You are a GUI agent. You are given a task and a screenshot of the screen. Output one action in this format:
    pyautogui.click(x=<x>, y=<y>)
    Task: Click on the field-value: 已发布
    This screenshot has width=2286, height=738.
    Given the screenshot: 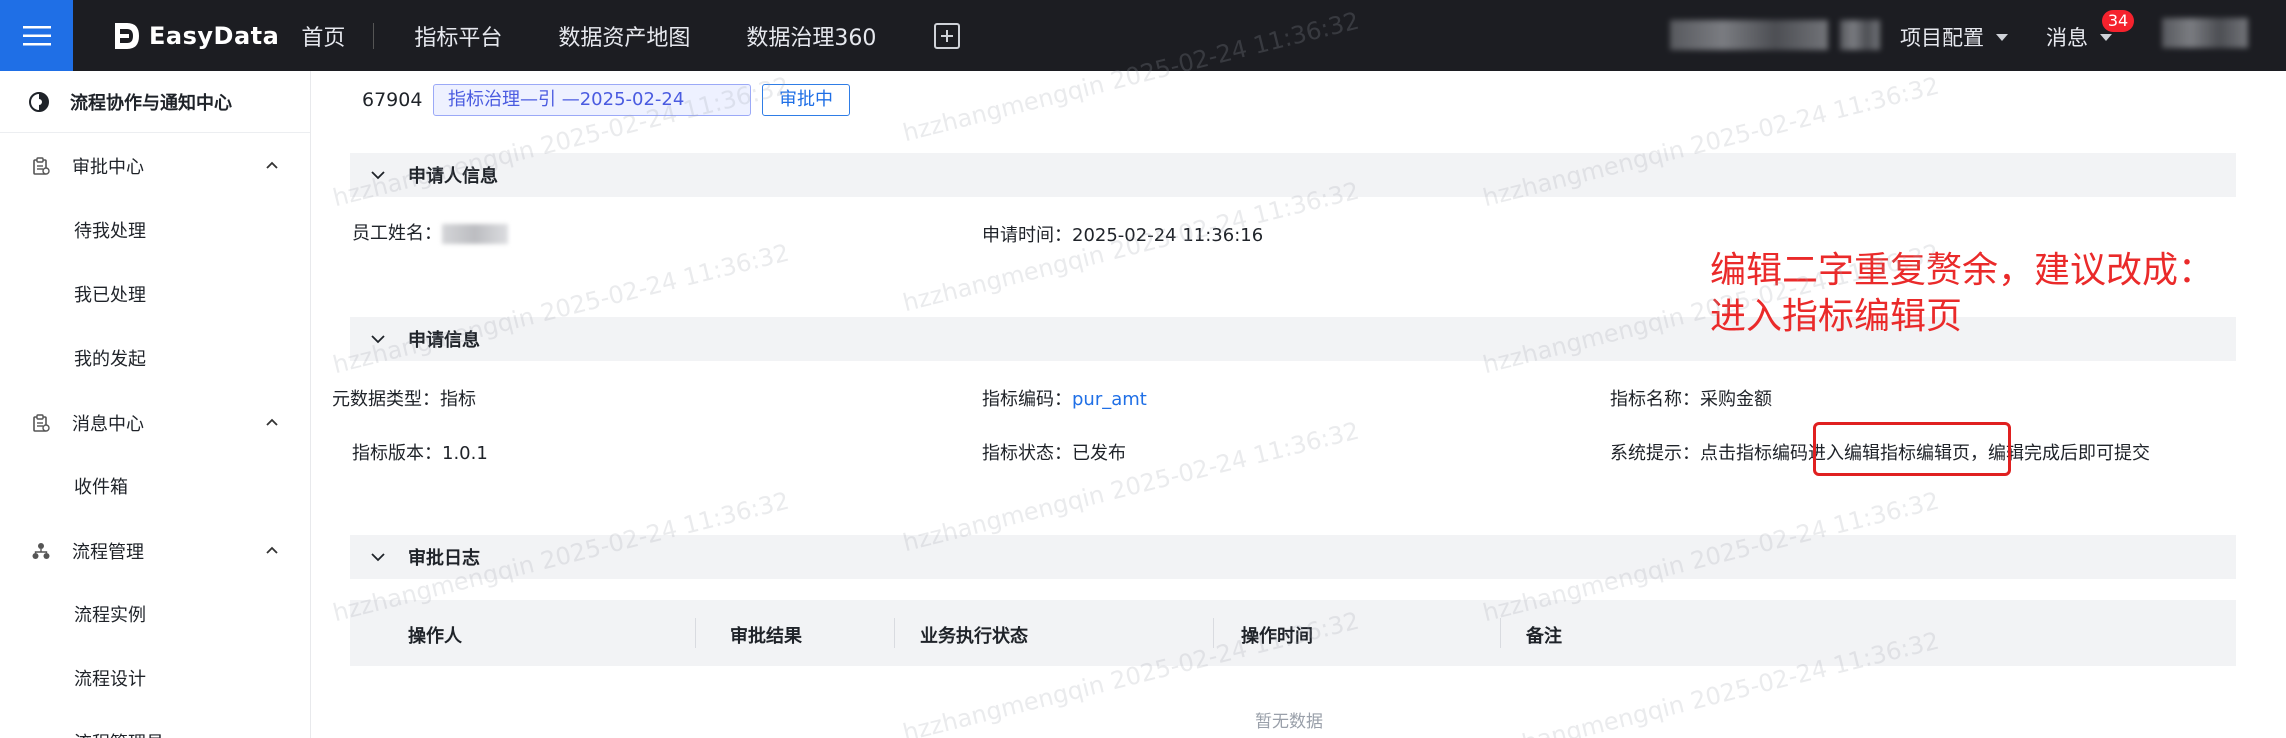 What is the action you would take?
    pyautogui.click(x=1099, y=453)
    